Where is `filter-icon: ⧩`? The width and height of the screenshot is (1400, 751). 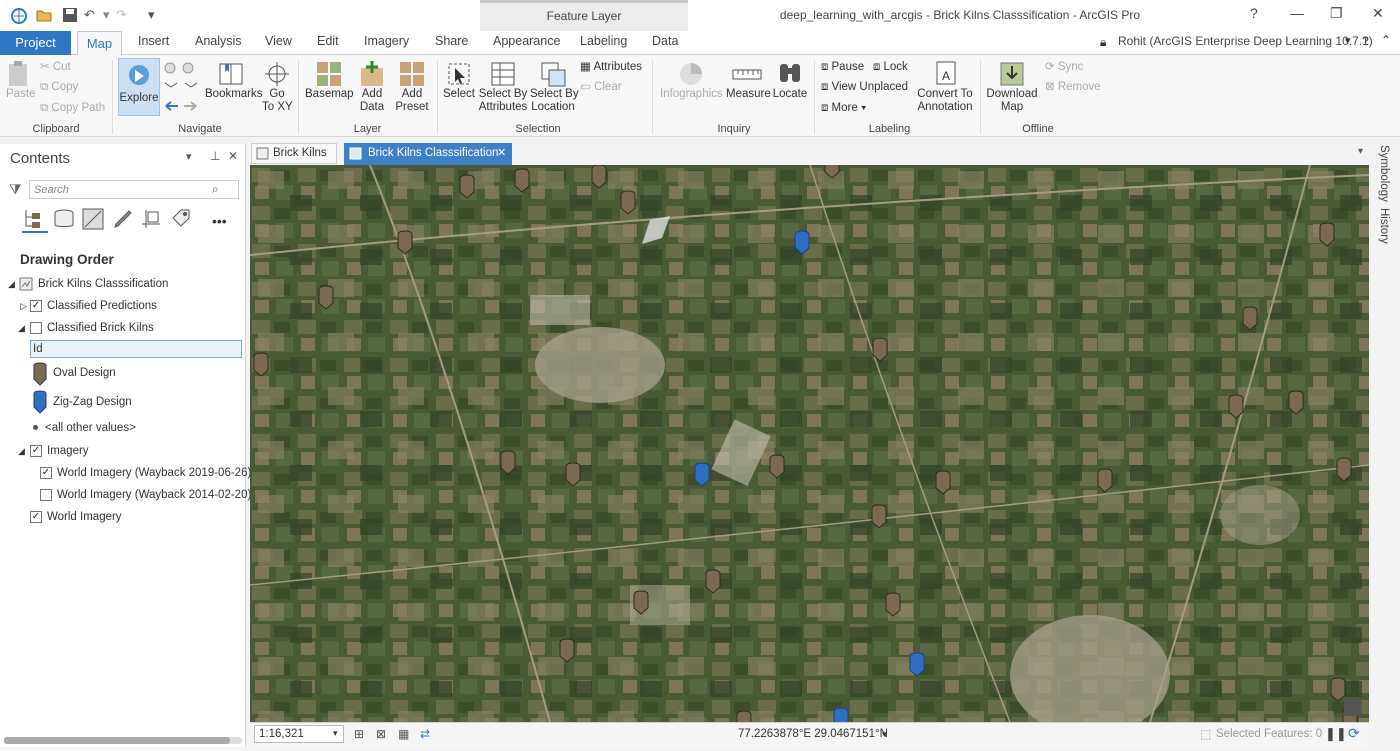 filter-icon: ⧩ is located at coordinates (15, 189).